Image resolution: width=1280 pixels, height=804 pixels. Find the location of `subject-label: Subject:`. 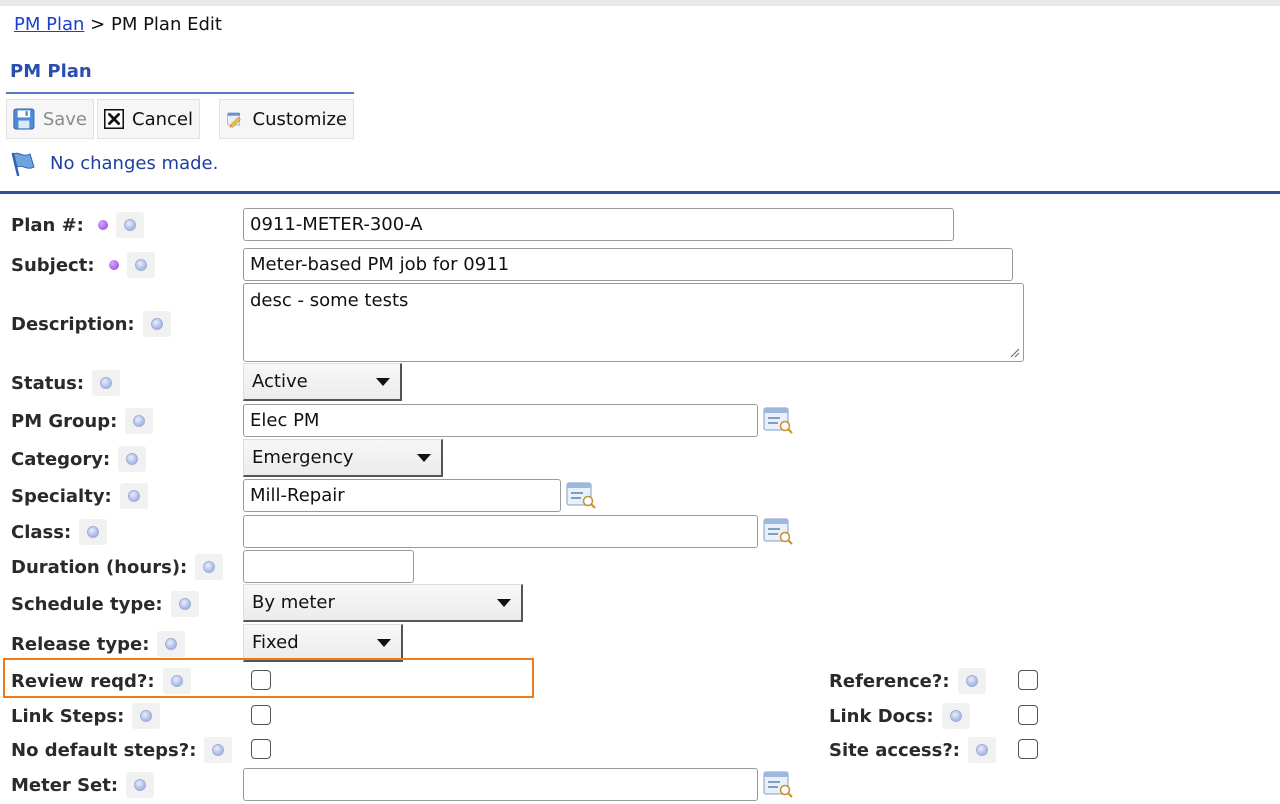

subject-label: Subject: is located at coordinates (53, 265).